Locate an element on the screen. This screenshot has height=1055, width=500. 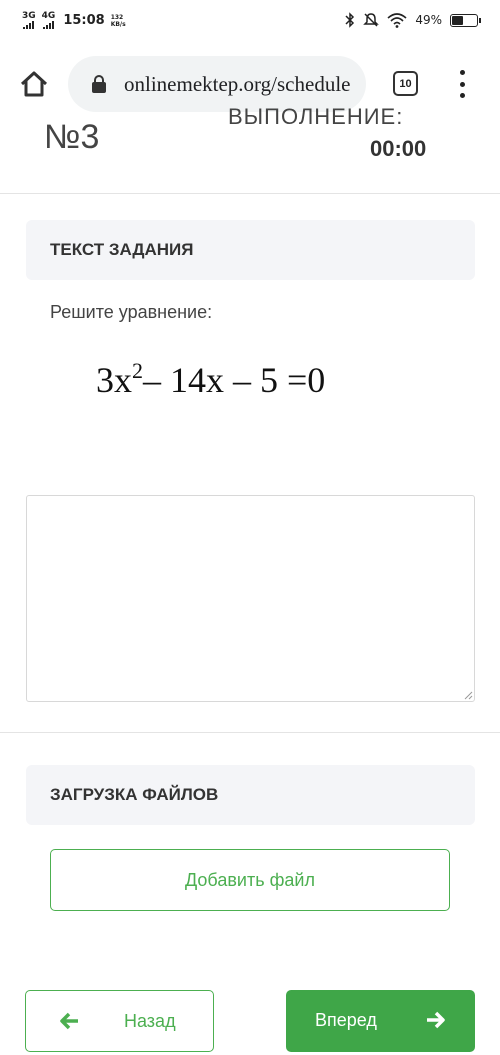
status-left: 3G 4G 15:08 132 KB/s is located at coordinates (74, 20).